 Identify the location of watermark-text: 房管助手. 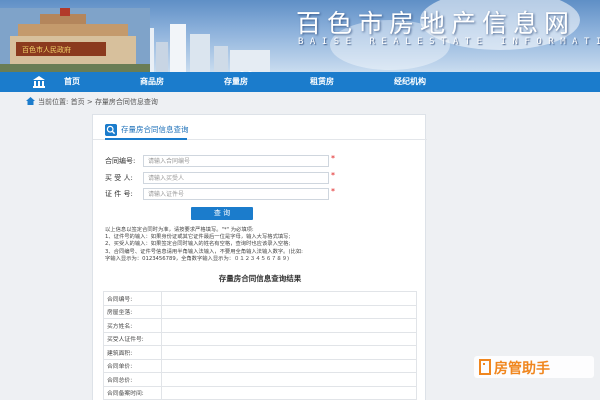
(522, 369).